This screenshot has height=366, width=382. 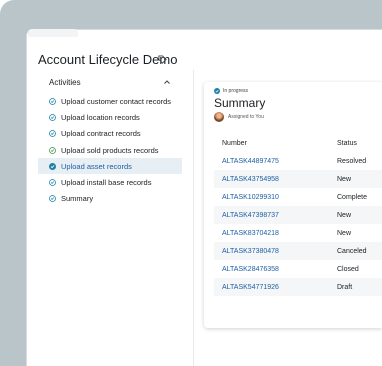 What do you see at coordinates (53, 33) in the screenshot?
I see `window-tab` at bounding box center [53, 33].